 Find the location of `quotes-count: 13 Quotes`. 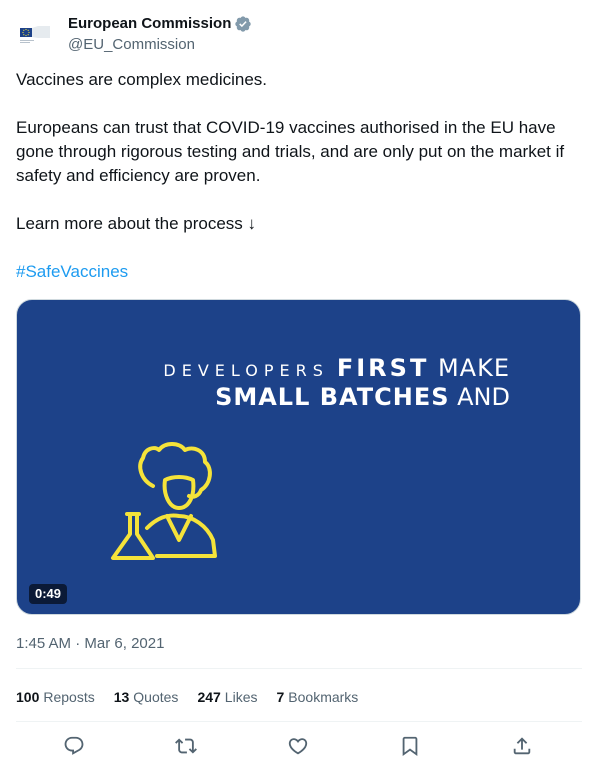

quotes-count: 13 Quotes is located at coordinates (146, 697).